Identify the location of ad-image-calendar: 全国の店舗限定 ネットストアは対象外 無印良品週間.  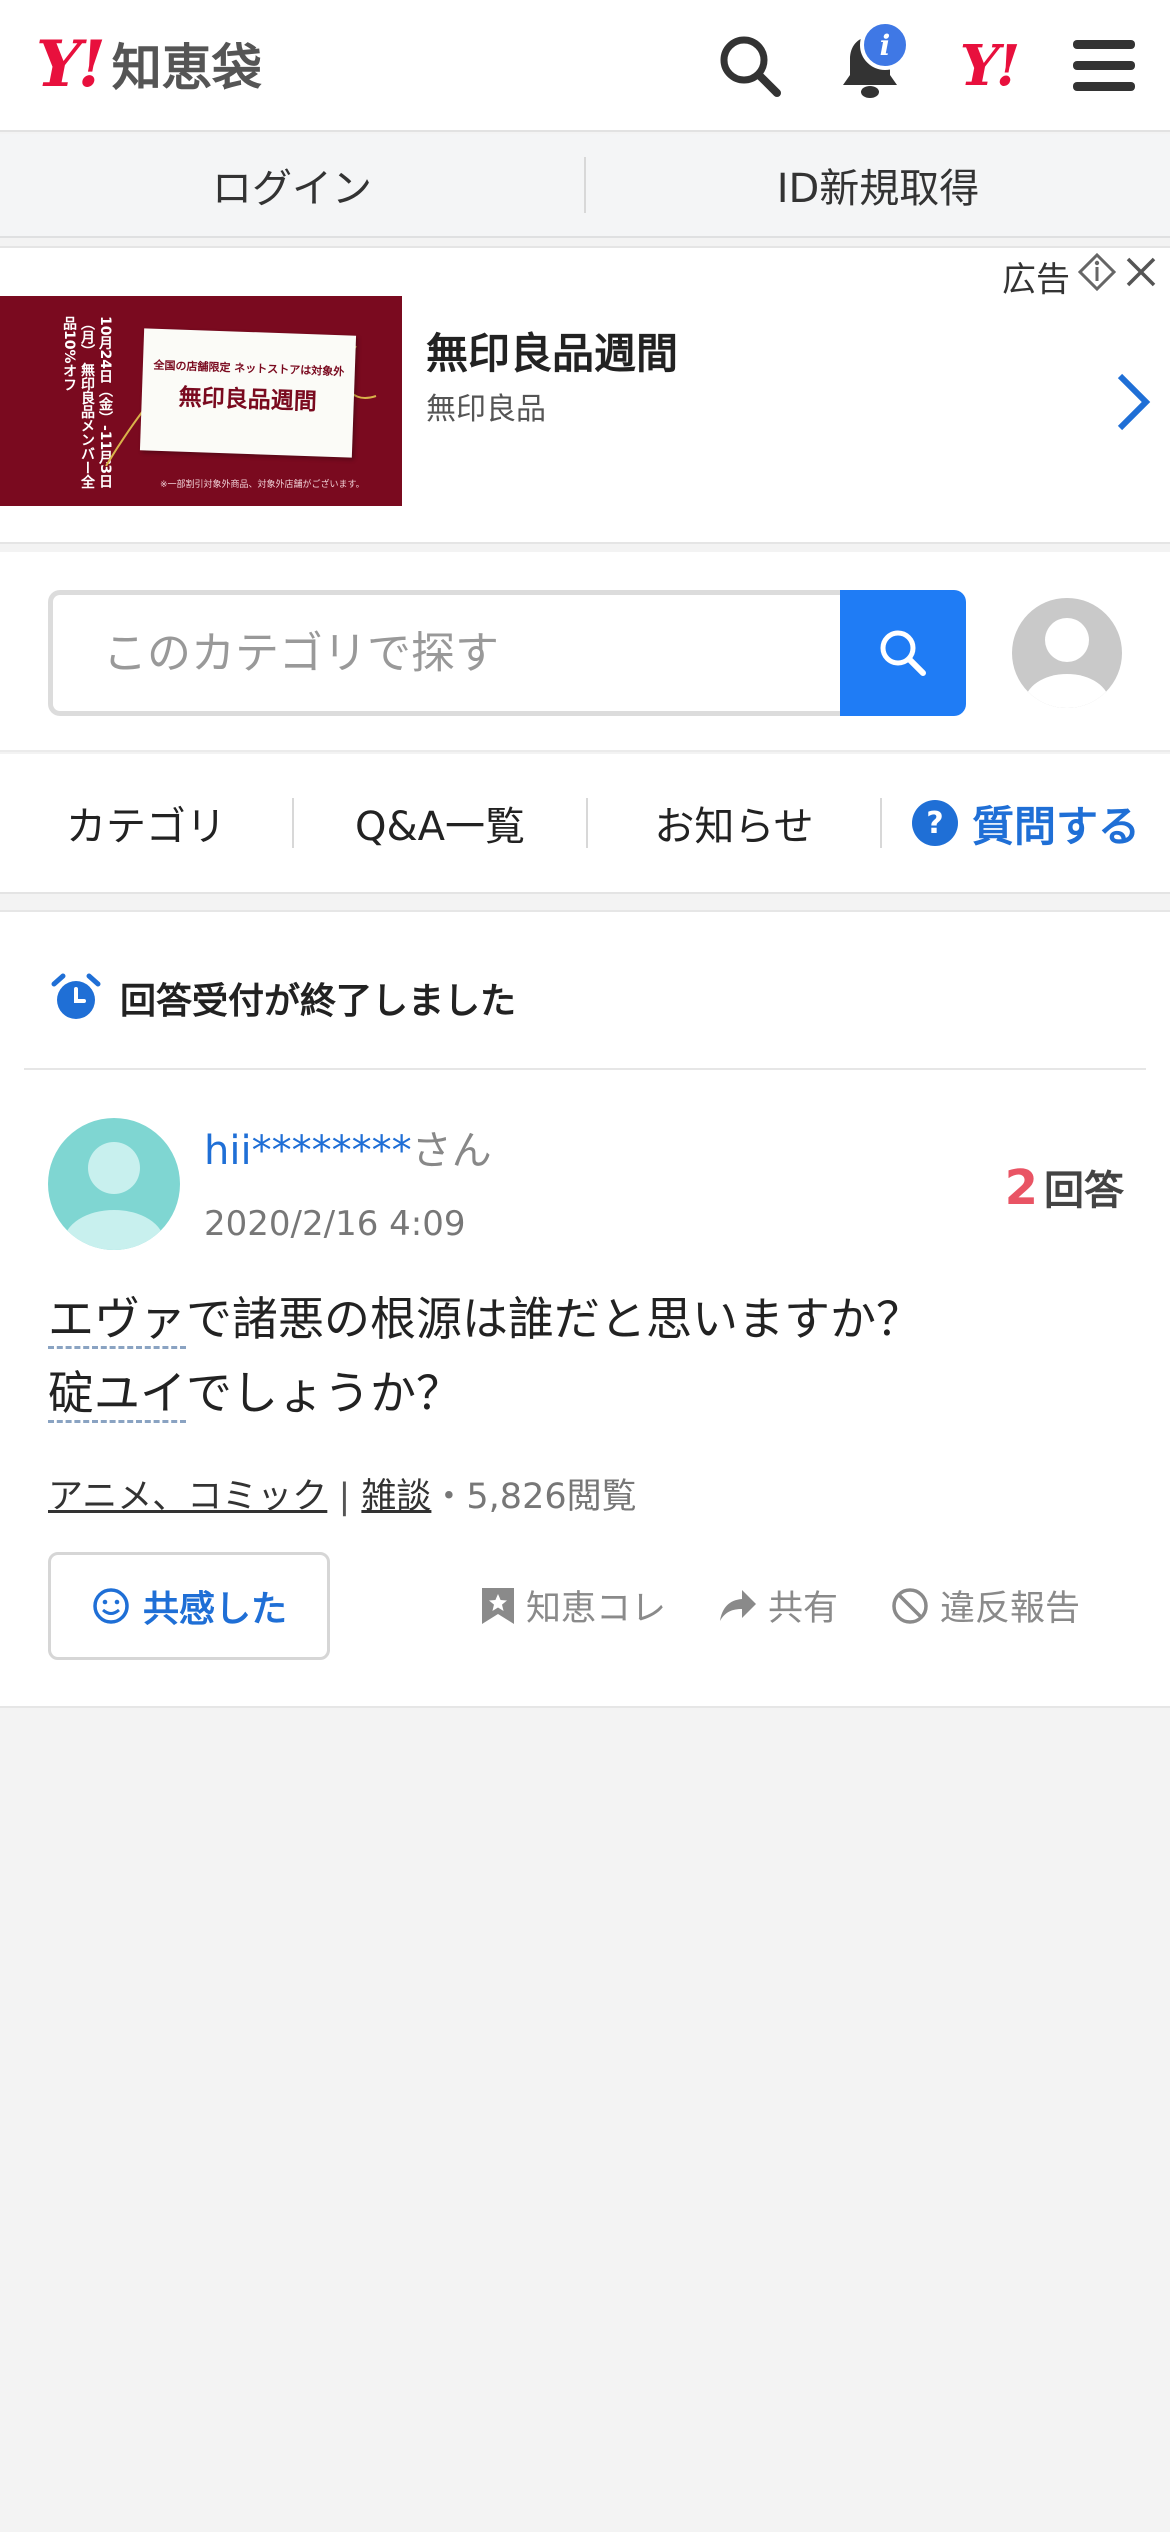
(248, 393).